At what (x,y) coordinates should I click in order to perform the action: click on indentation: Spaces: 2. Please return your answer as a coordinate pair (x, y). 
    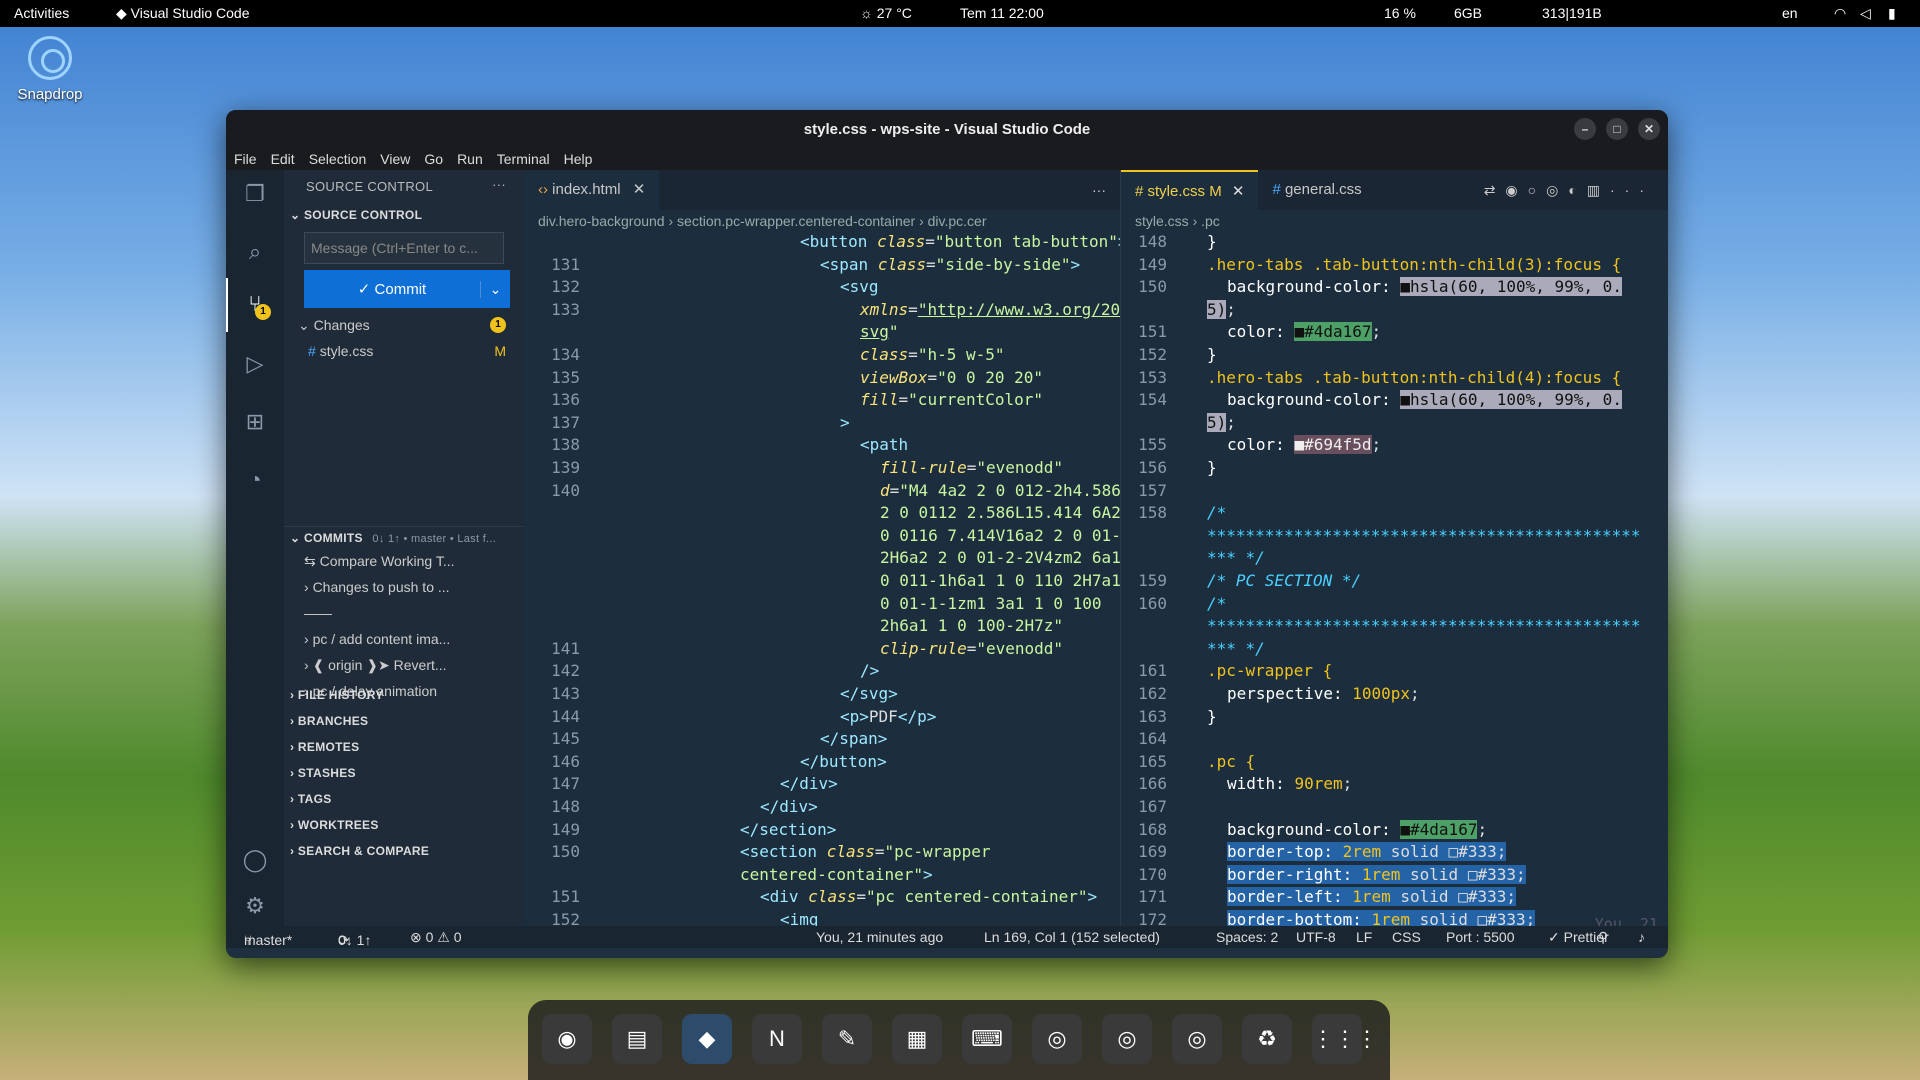
    Looking at the image, I should click on (1247, 937).